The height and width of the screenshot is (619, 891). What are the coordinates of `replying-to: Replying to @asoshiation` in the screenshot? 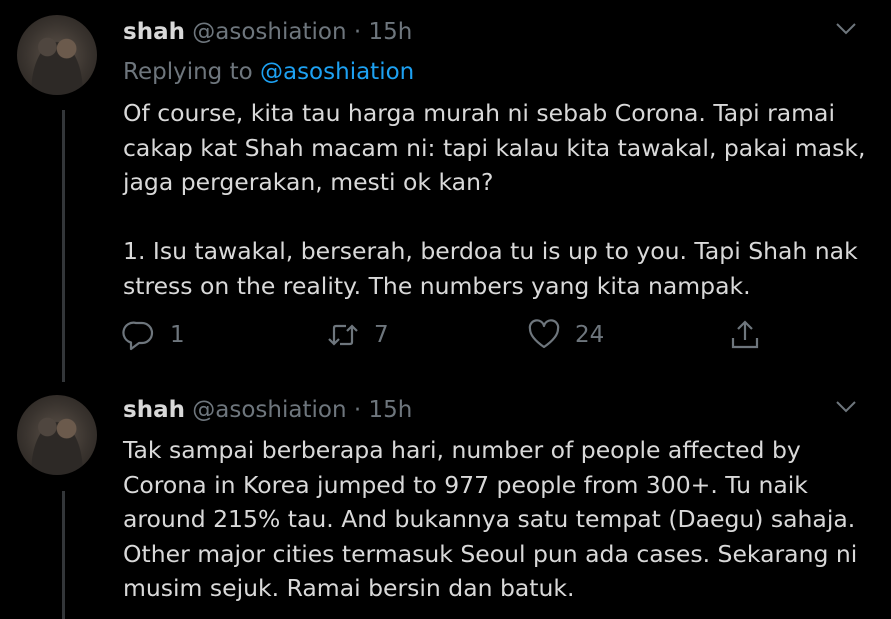 It's located at (268, 72).